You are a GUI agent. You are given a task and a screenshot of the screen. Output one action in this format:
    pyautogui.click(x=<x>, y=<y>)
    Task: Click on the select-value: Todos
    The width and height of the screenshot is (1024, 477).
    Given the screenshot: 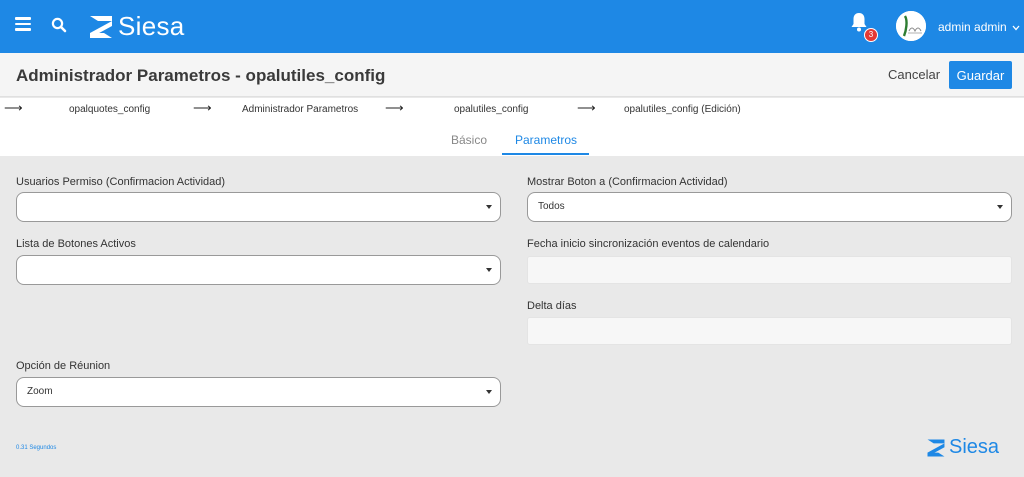 What is the action you would take?
    pyautogui.click(x=551, y=206)
    